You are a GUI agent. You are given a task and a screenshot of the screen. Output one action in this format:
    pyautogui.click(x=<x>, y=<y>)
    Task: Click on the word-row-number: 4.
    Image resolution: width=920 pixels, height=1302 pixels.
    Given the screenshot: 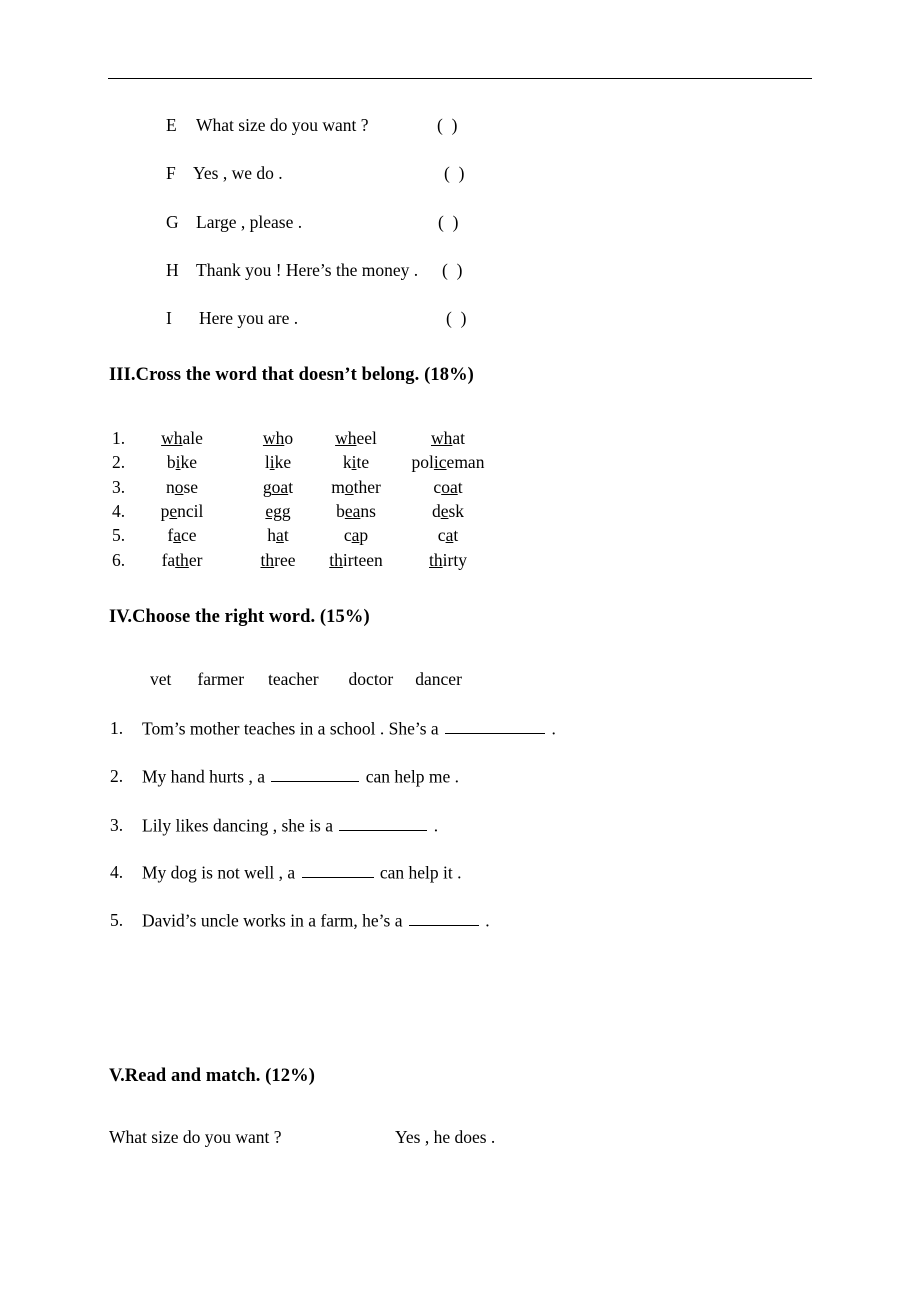 What is the action you would take?
    pyautogui.click(x=119, y=511)
    